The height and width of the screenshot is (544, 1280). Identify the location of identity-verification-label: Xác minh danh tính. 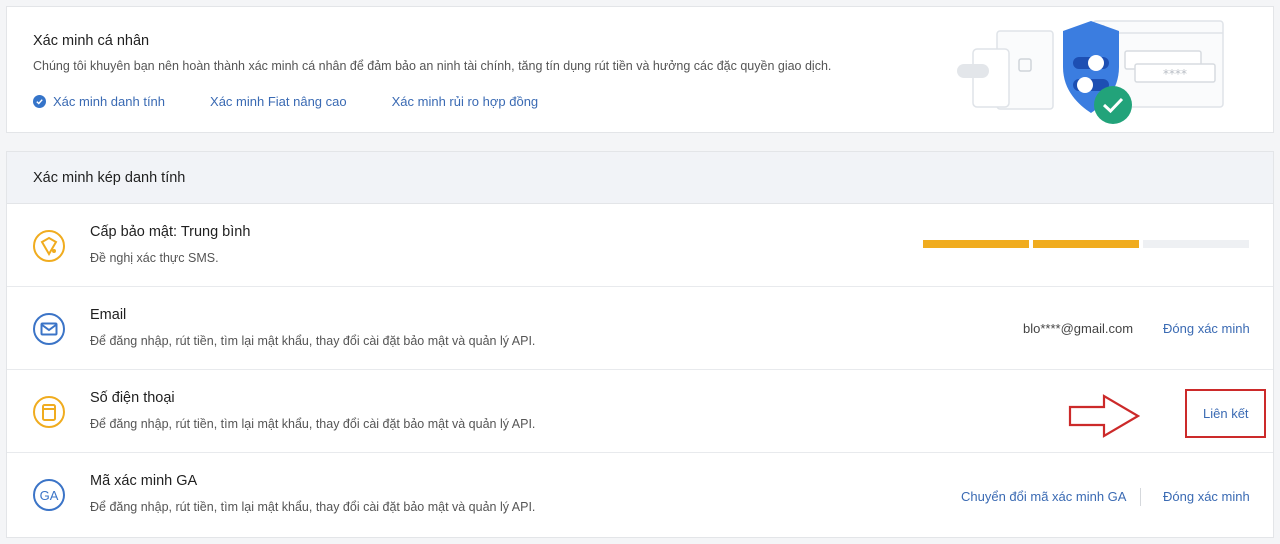
(109, 101).